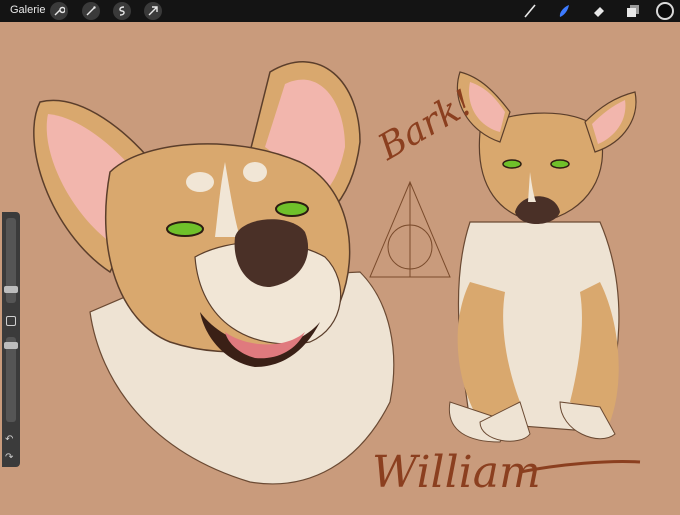 Image resolution: width=680 pixels, height=515 pixels. Describe the element at coordinates (9, 457) in the screenshot. I see `redo-icon: ↷` at that location.